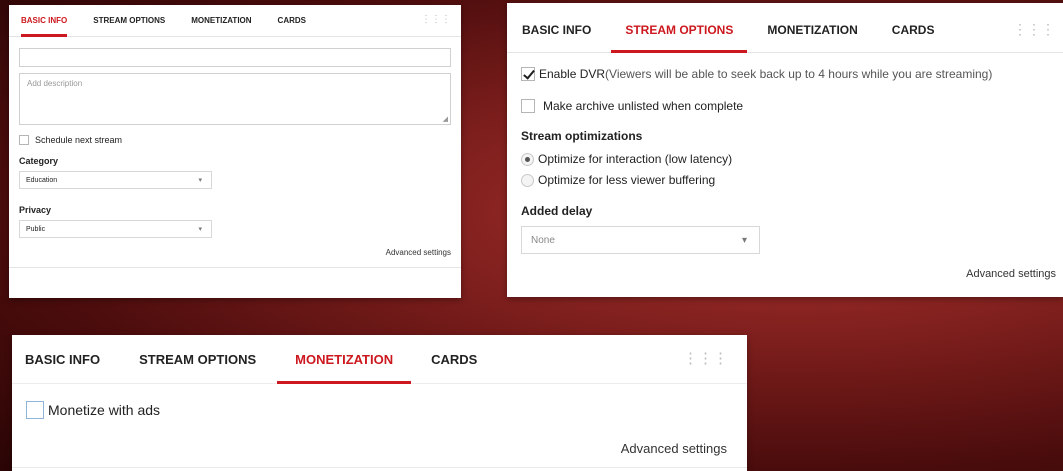 The height and width of the screenshot is (471, 1063). I want to click on enable-dvr-checkbox, so click(528, 74).